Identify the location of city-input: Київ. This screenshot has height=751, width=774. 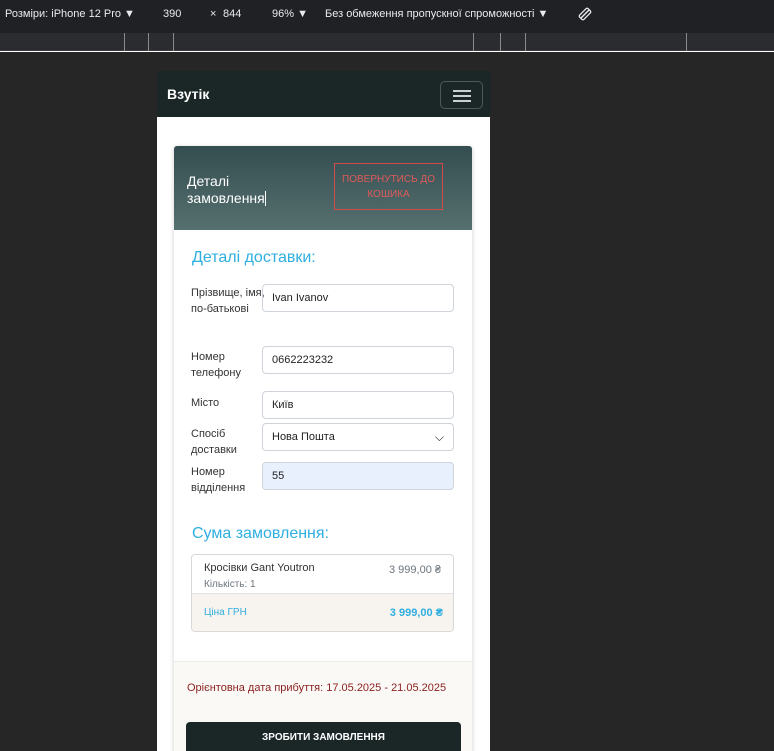
(358, 405).